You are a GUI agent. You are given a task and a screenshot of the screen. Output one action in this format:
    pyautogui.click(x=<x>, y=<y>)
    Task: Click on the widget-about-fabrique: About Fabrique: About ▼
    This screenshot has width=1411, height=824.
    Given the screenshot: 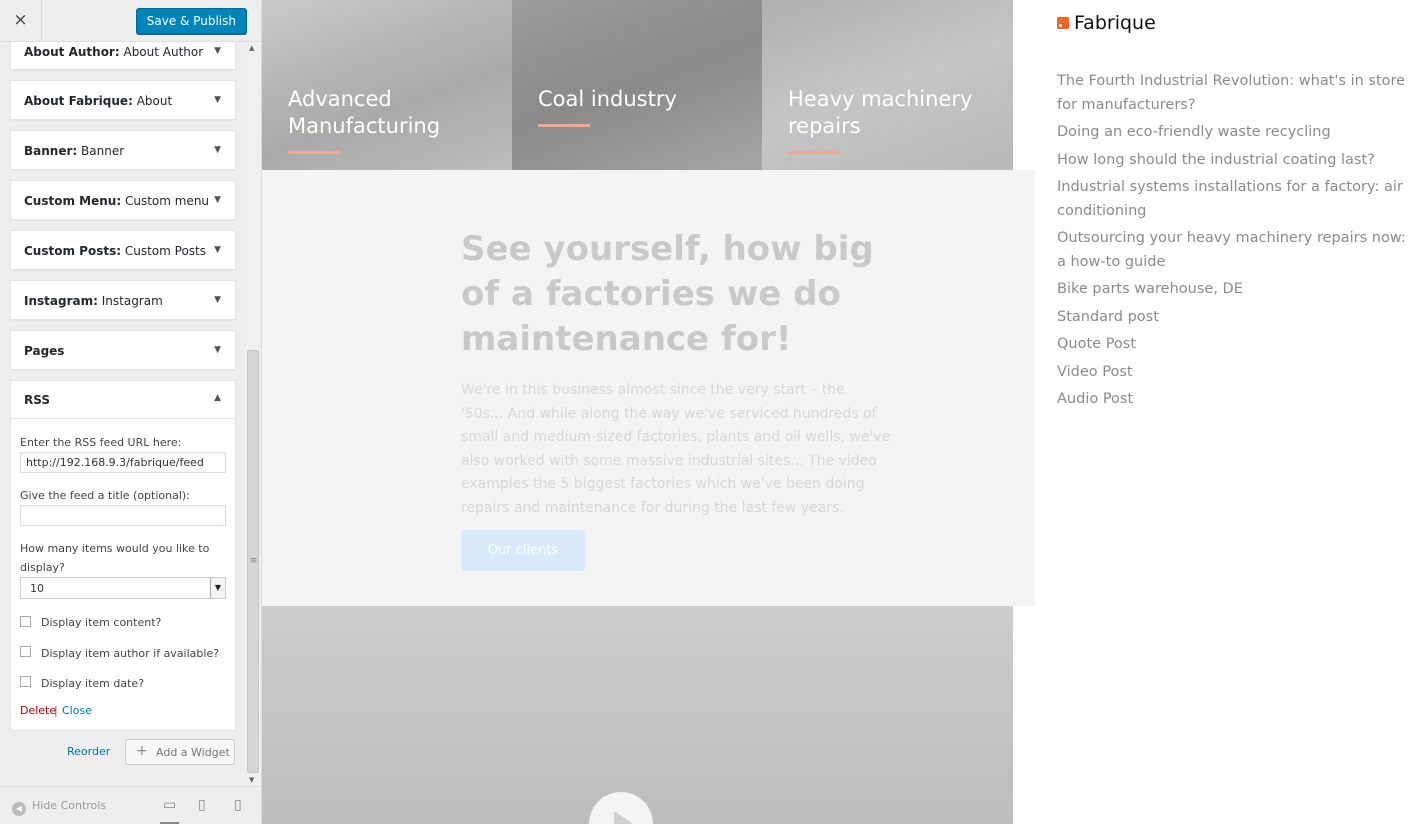 What is the action you would take?
    pyautogui.click(x=123, y=100)
    